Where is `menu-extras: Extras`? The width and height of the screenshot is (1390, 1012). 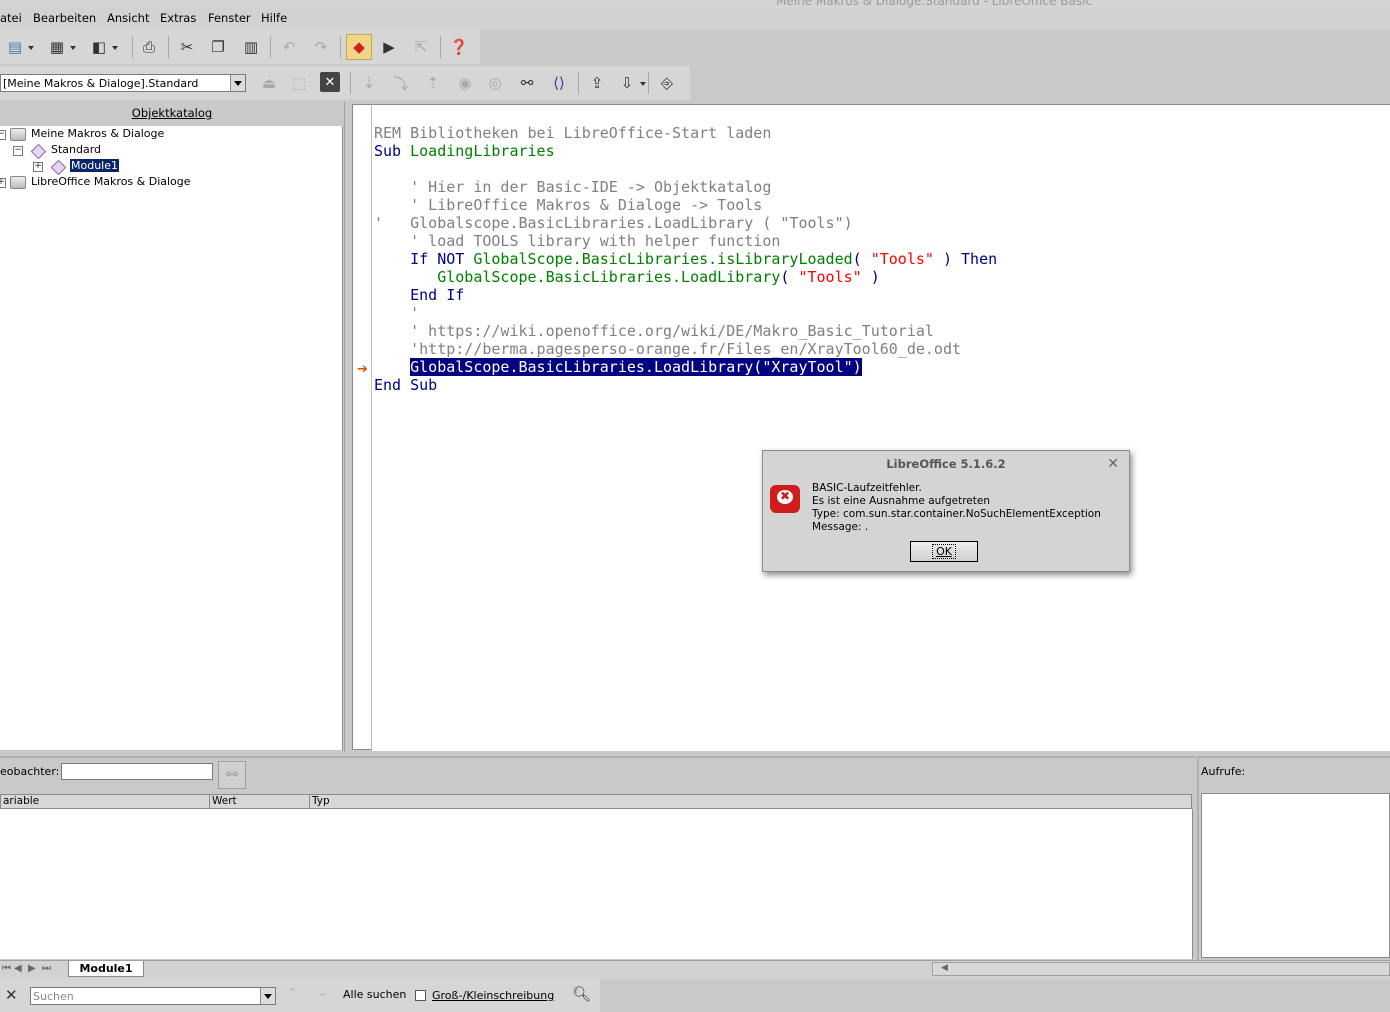
menu-extras: Extras is located at coordinates (178, 18).